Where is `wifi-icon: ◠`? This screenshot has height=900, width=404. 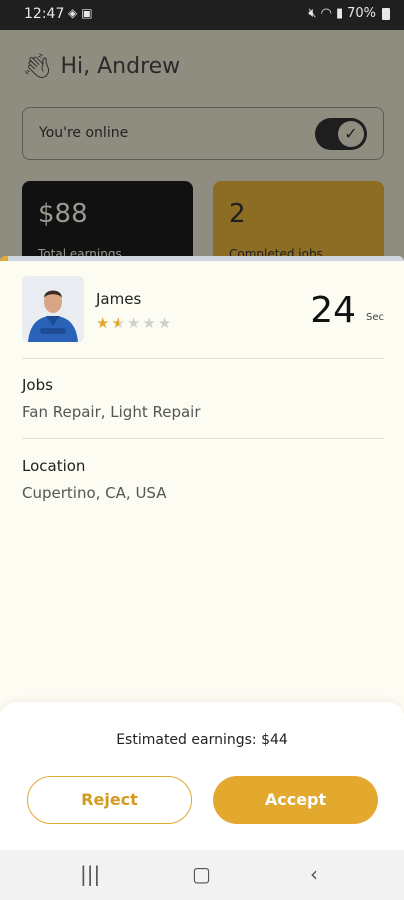
wifi-icon: ◠ is located at coordinates (326, 13).